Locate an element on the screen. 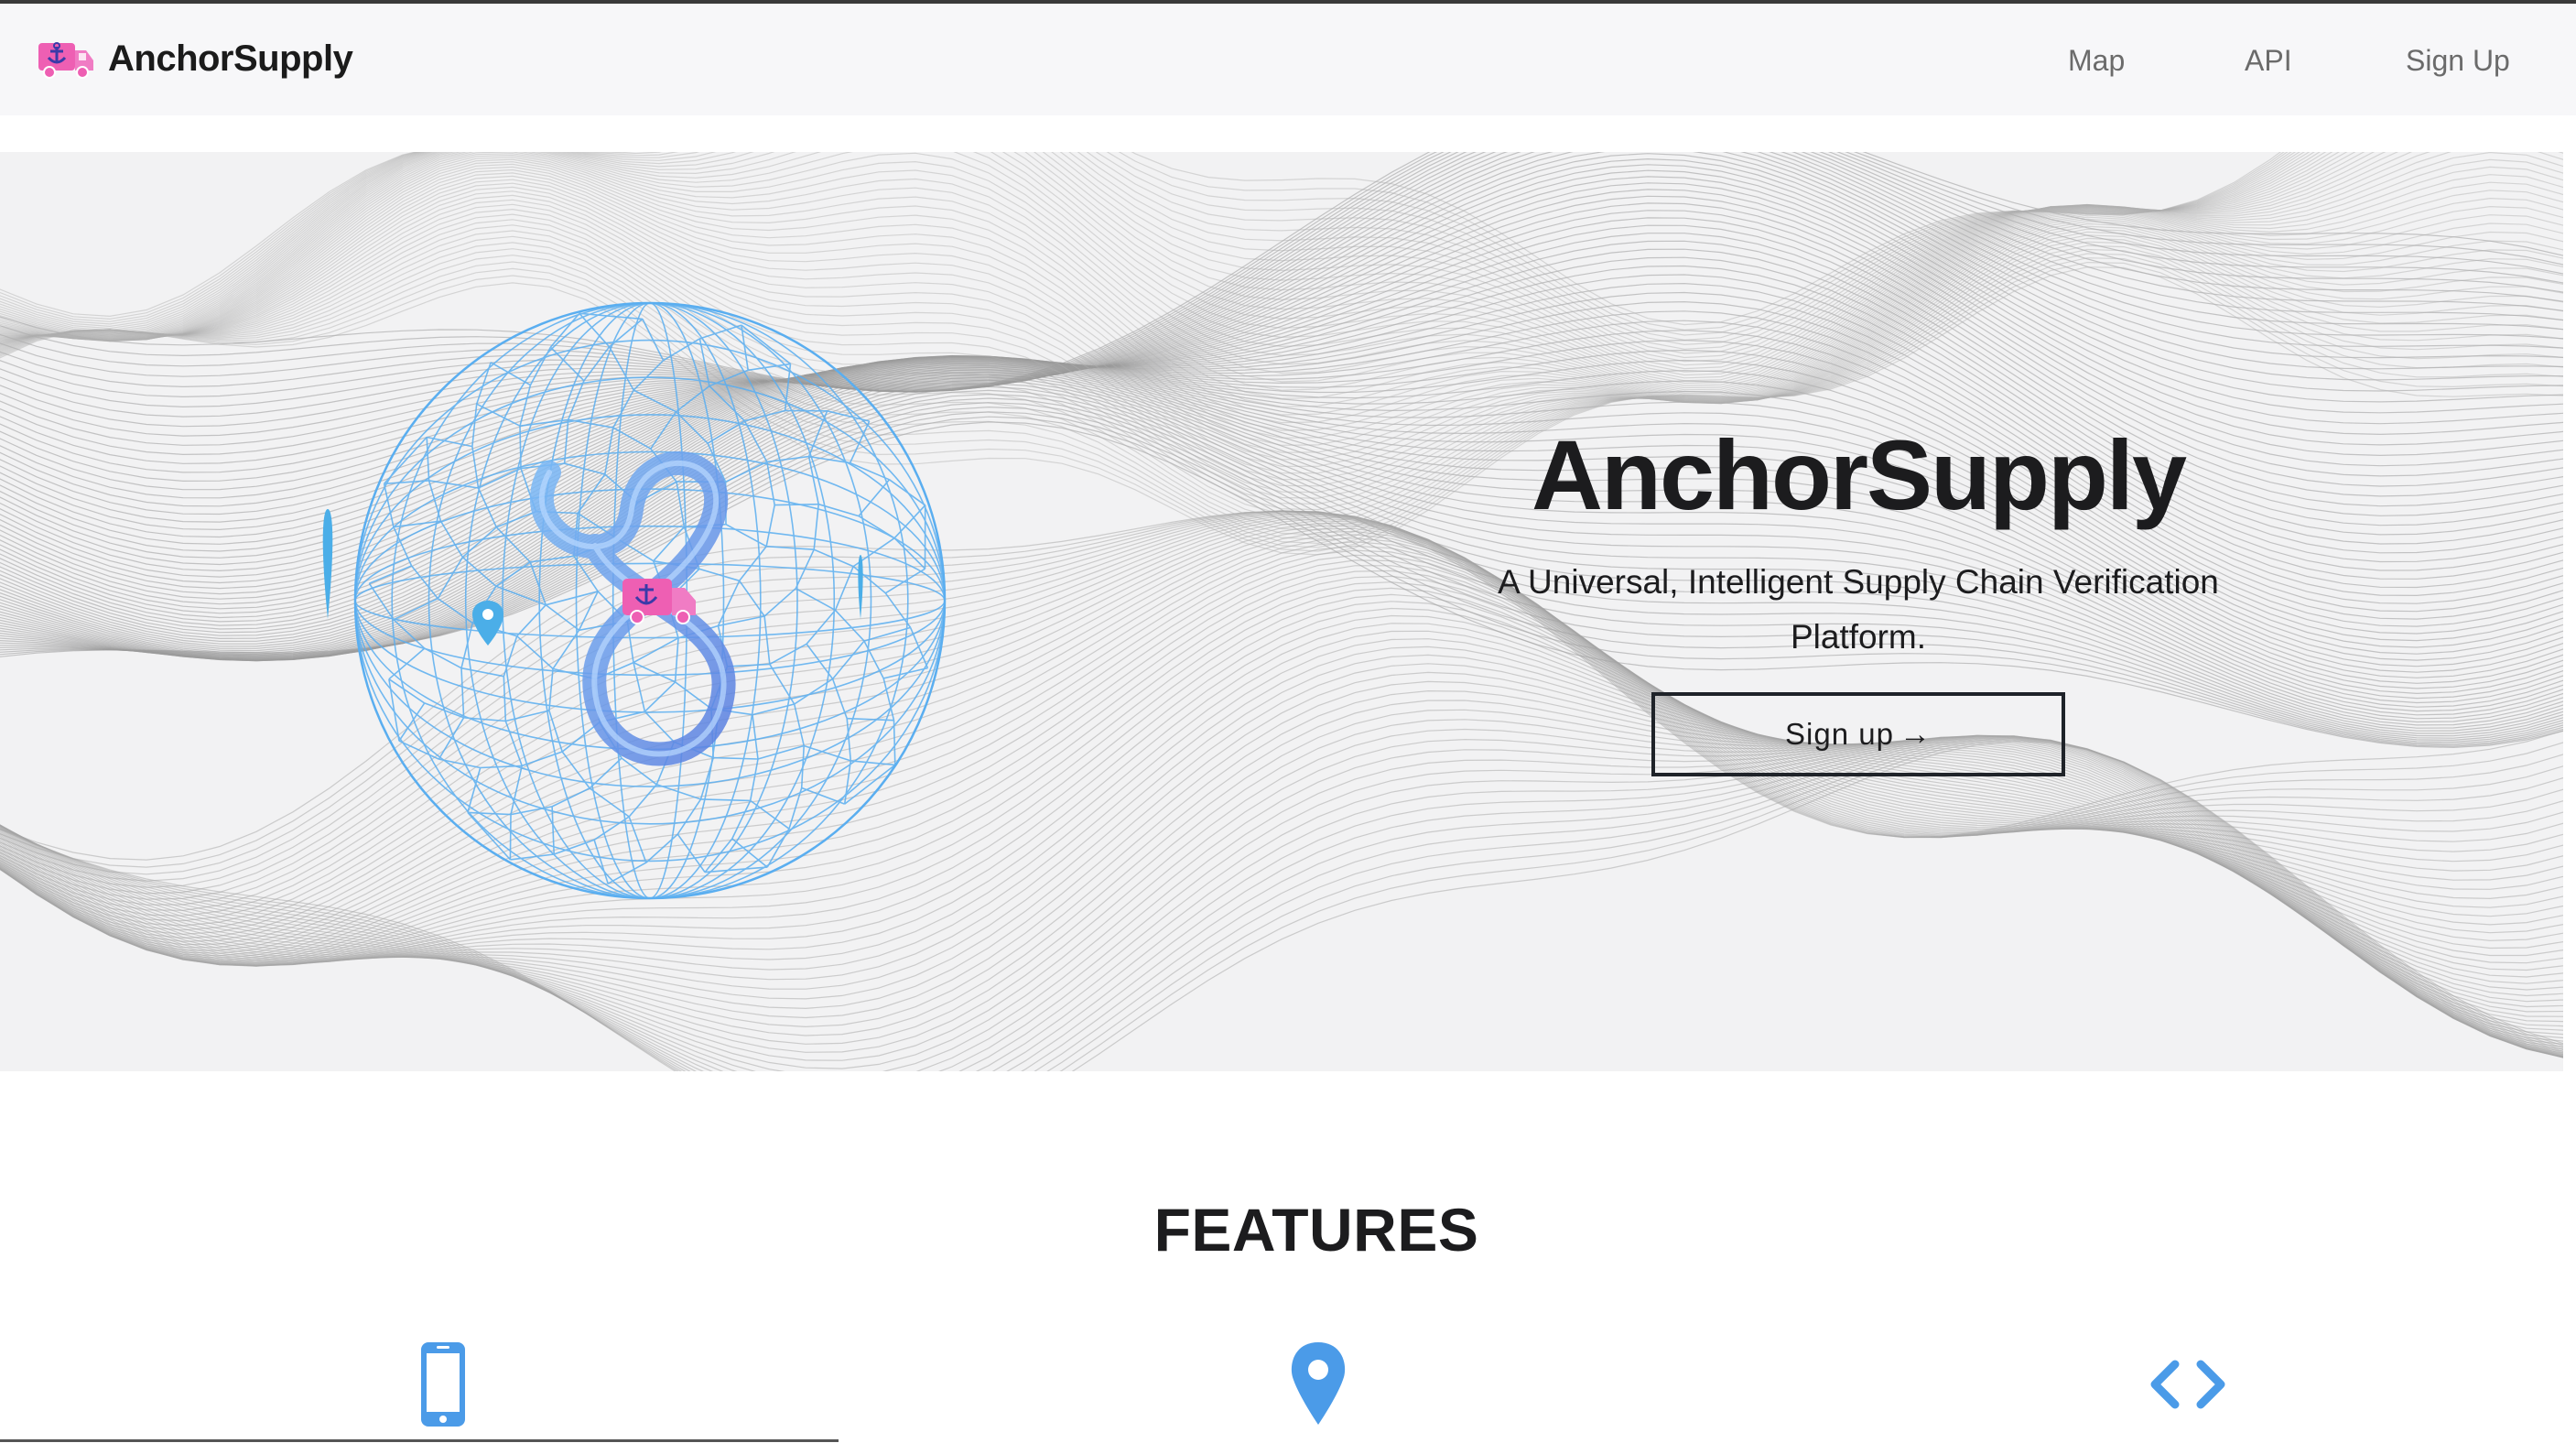  truck-logo-icon is located at coordinates (65, 60).